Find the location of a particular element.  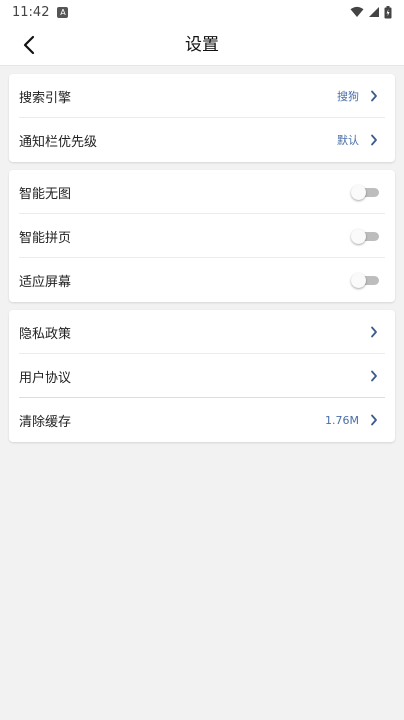

settings-group-general: 搜索引擎 搜狗 通知栏优先级 默认 is located at coordinates (202, 118).